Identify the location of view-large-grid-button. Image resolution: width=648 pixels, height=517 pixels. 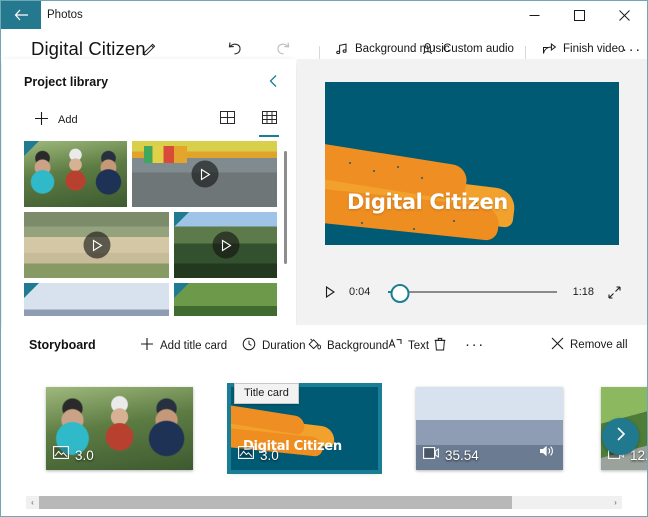
(227, 122).